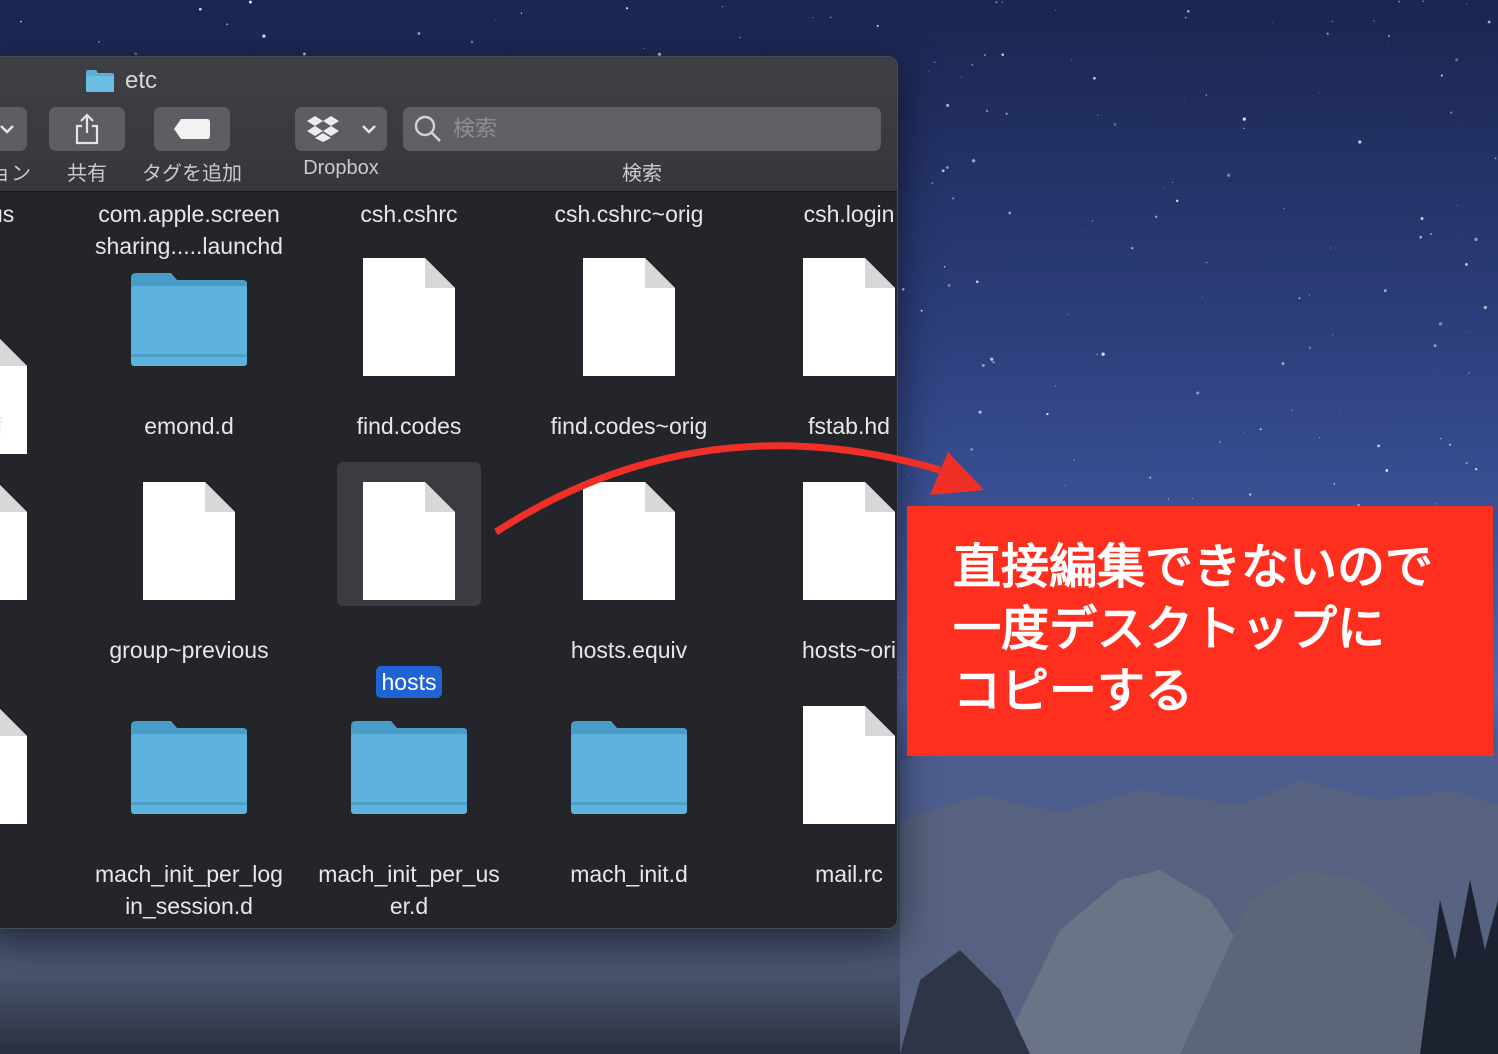  What do you see at coordinates (1073, 691) in the screenshot?
I see `callout-line: コピーする` at bounding box center [1073, 691].